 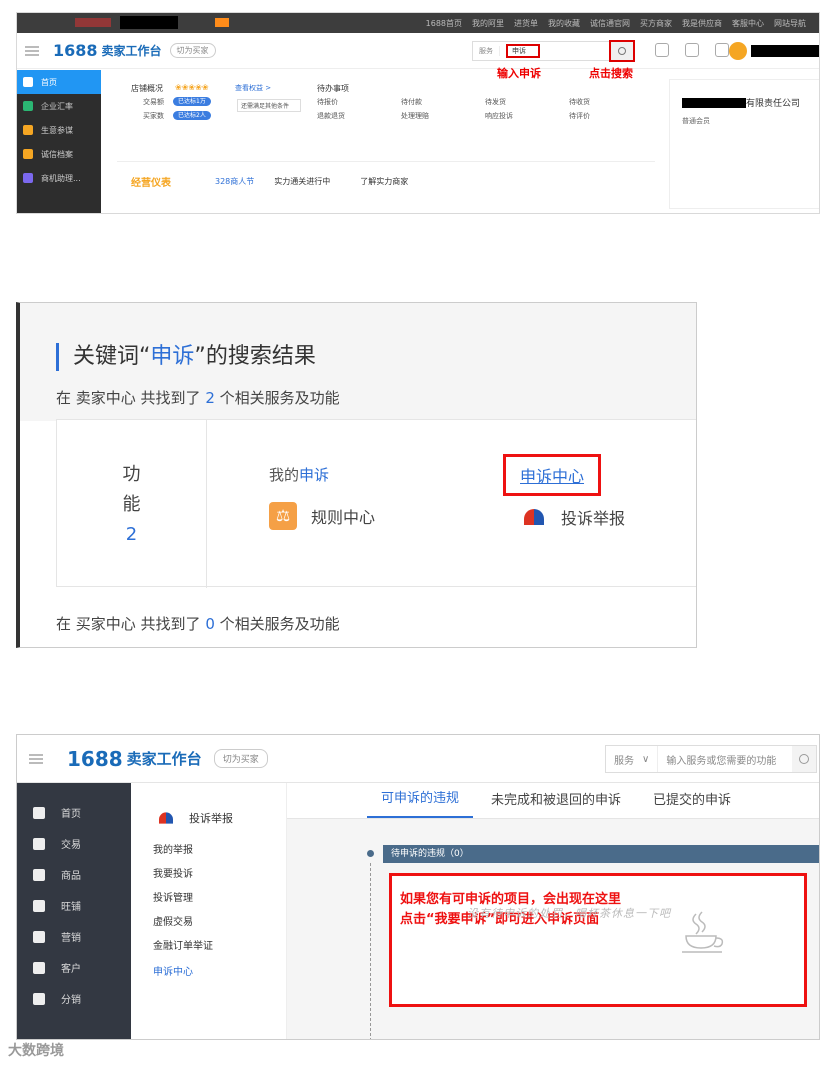 What do you see at coordinates (331, 116) in the screenshot?
I see `todo-item: 退款退货` at bounding box center [331, 116].